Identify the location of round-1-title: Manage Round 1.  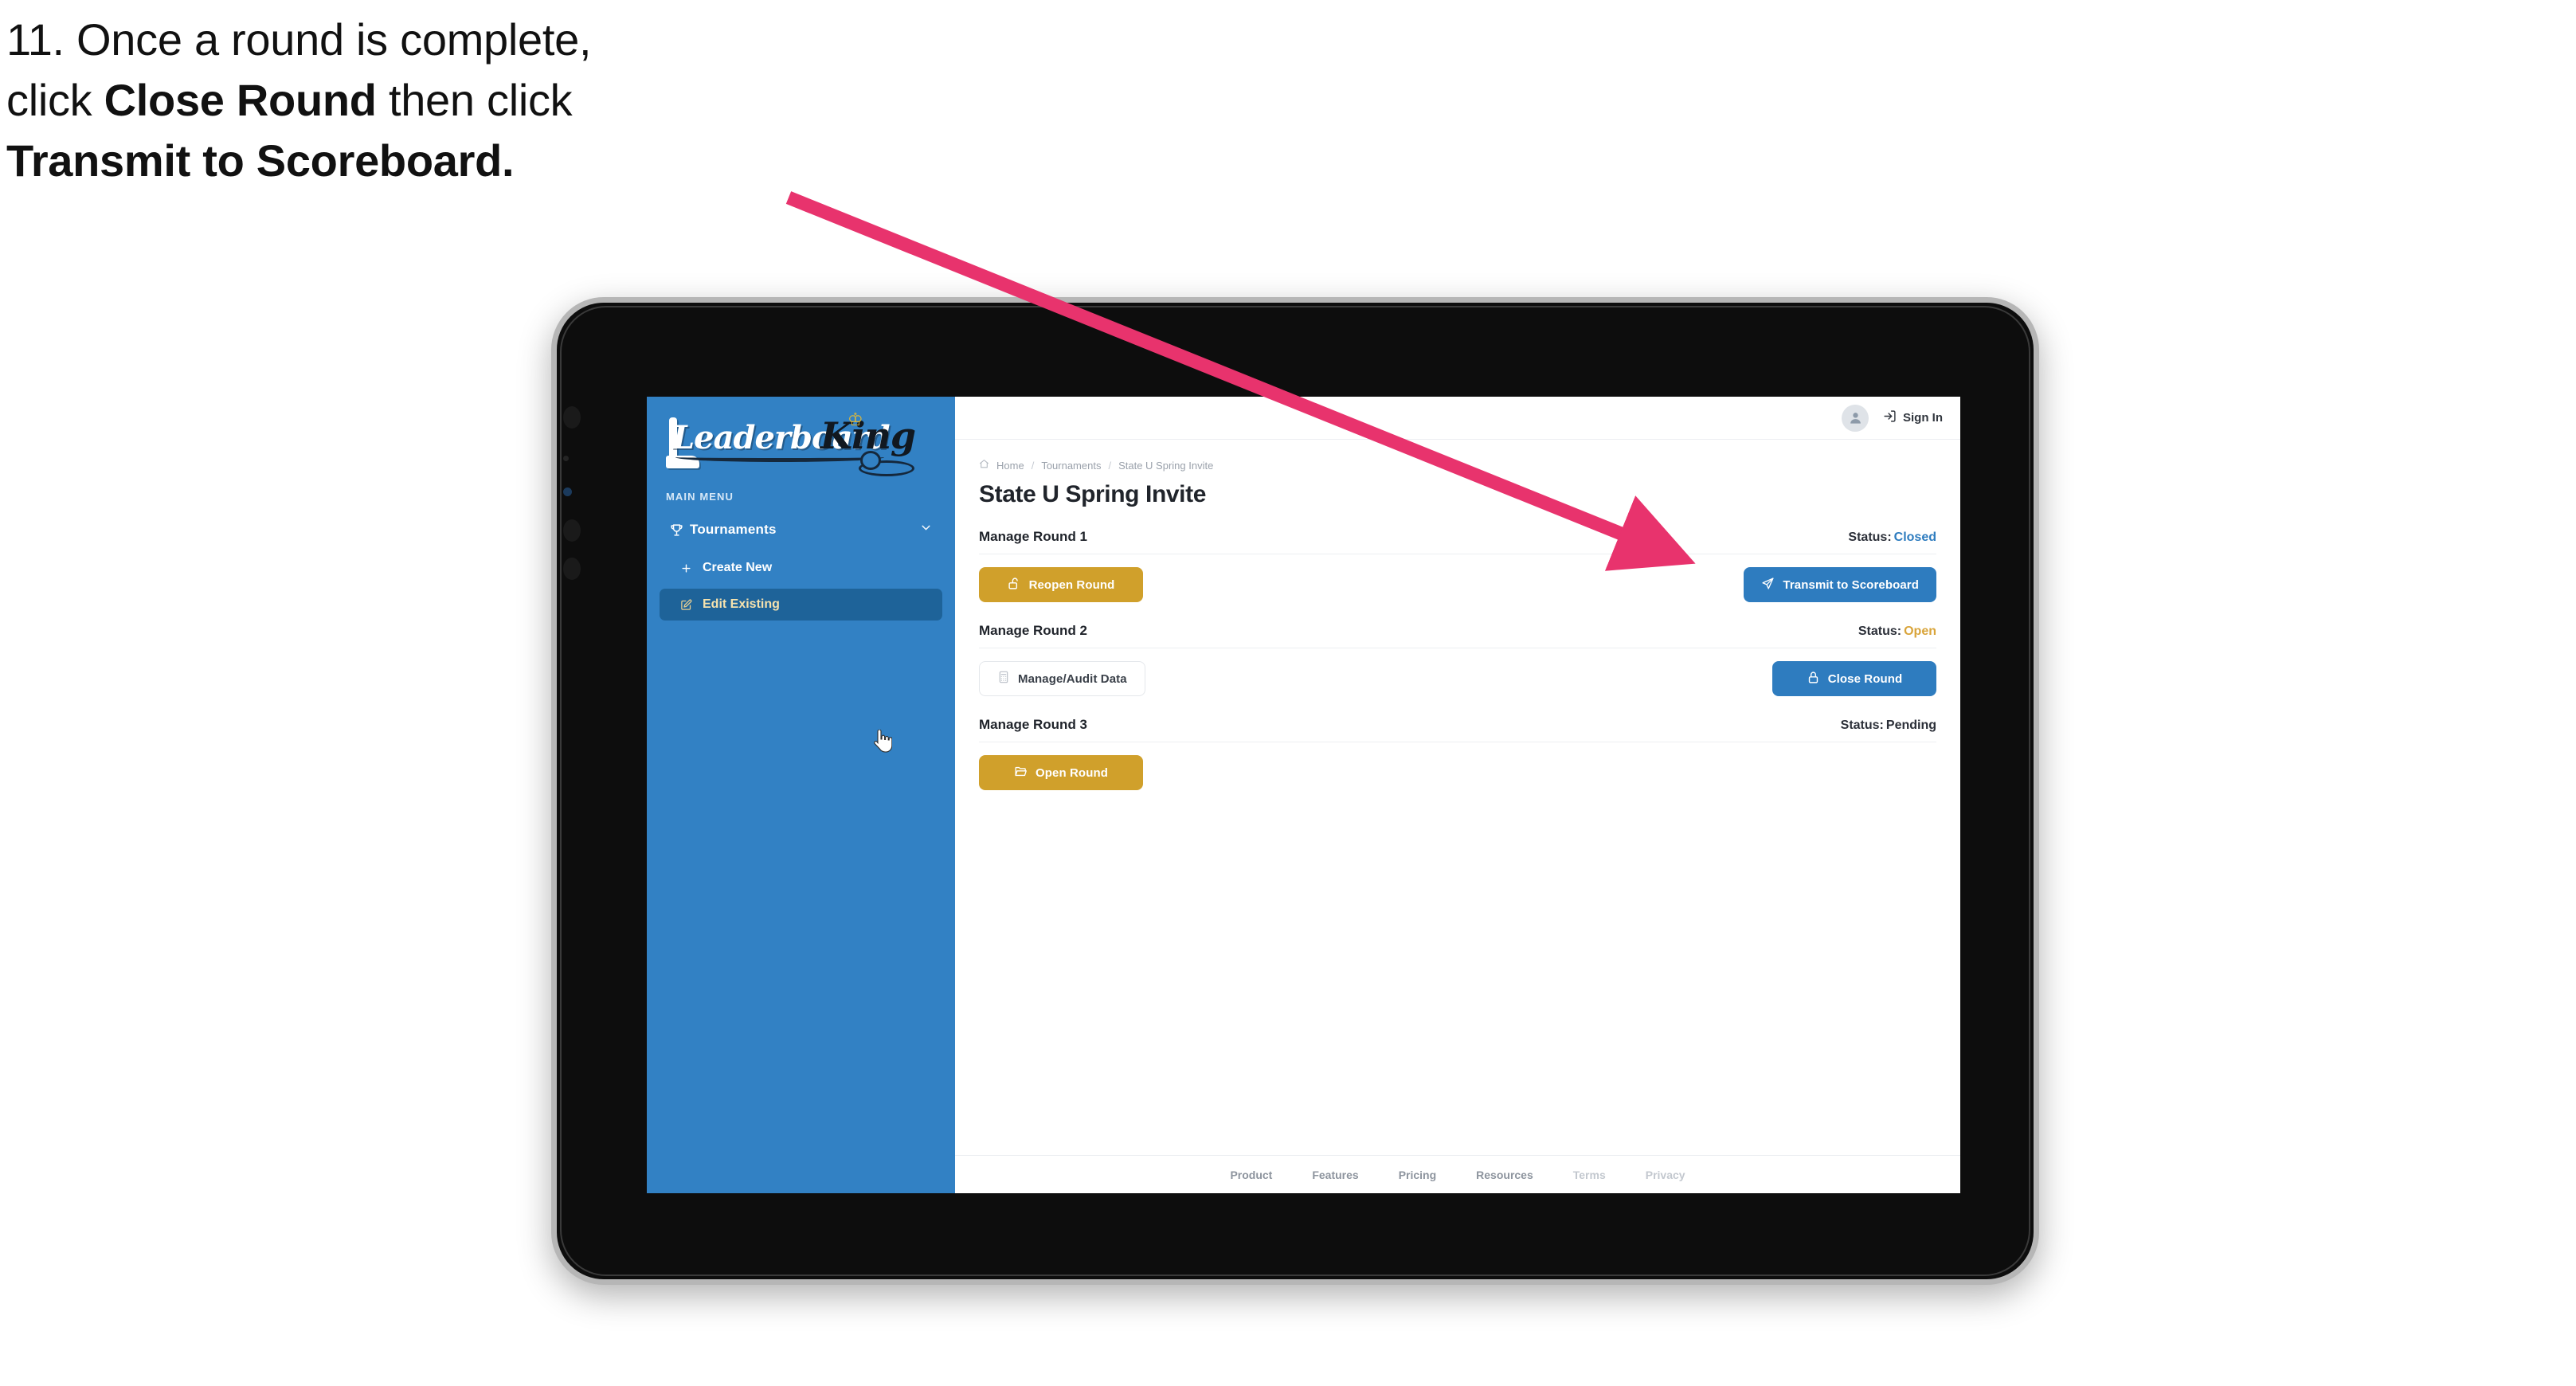
(1033, 536).